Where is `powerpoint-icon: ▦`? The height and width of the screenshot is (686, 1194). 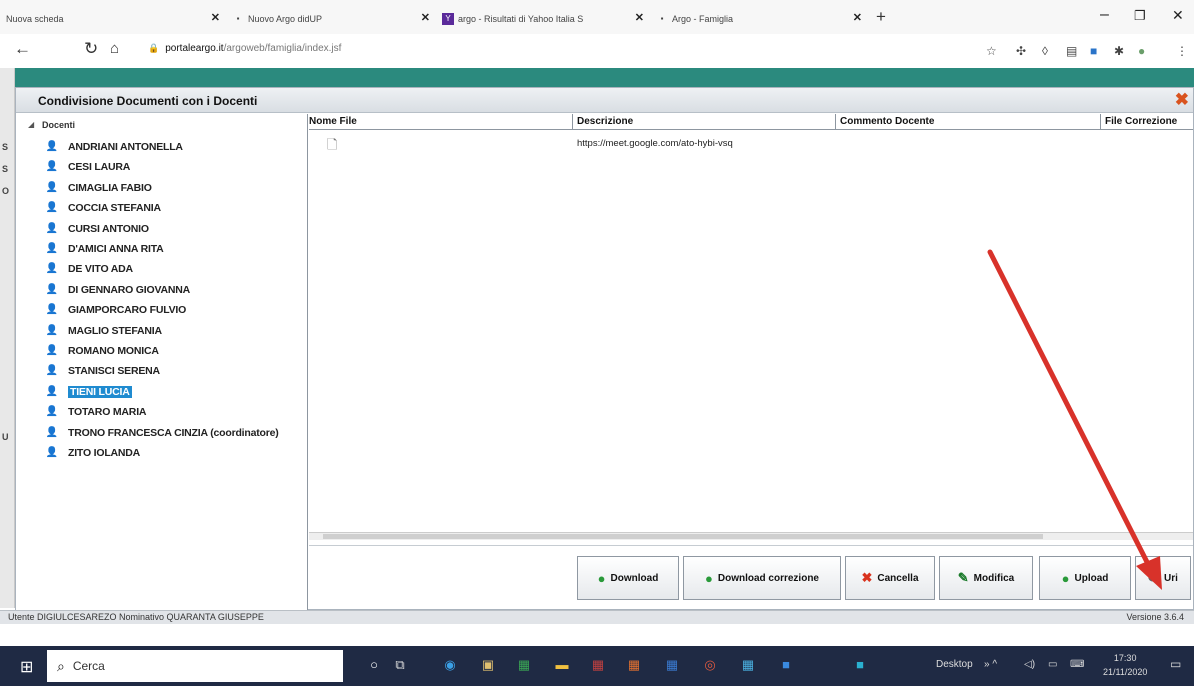
powerpoint-icon: ▦ is located at coordinates (634, 665).